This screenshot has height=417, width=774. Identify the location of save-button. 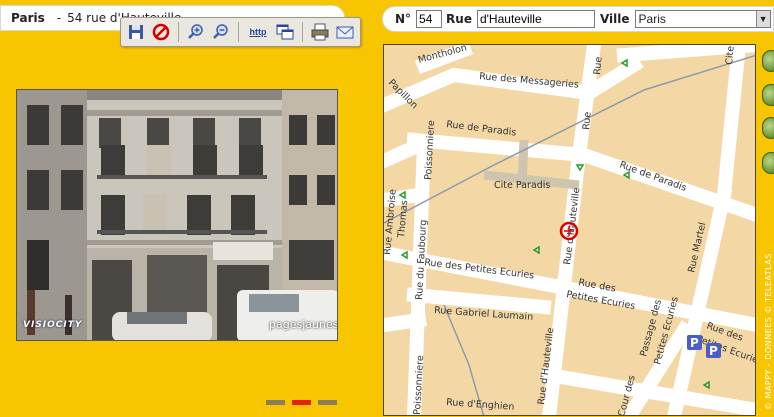
(136, 32).